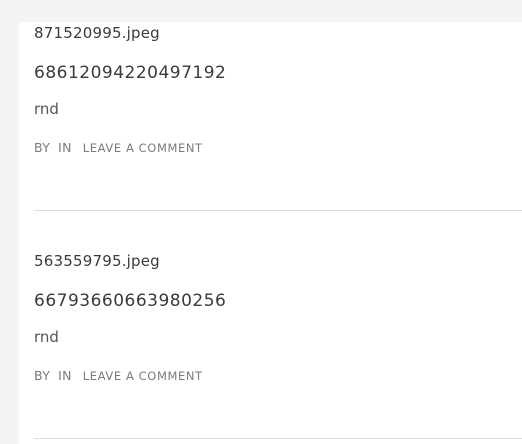  What do you see at coordinates (130, 73) in the screenshot?
I see `post-title: 68612094220497192` at bounding box center [130, 73].